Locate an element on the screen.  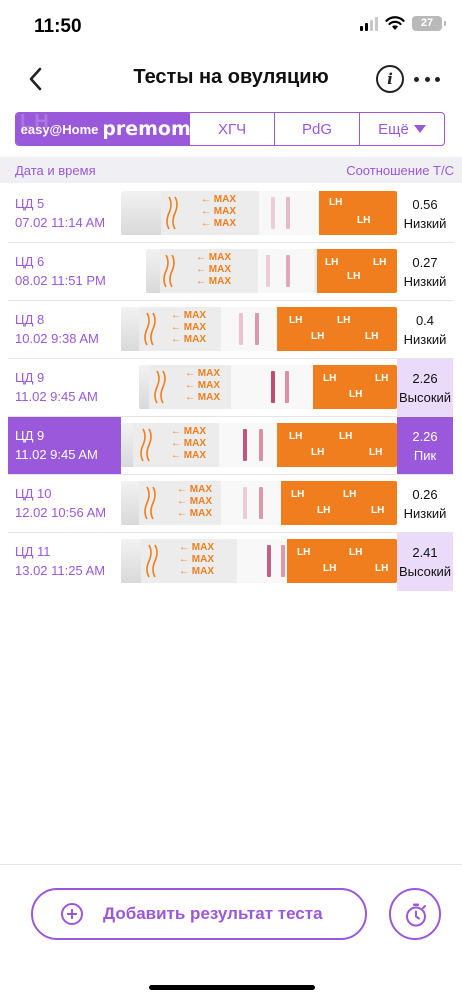
back-chevron-icon is located at coordinates (37, 79).